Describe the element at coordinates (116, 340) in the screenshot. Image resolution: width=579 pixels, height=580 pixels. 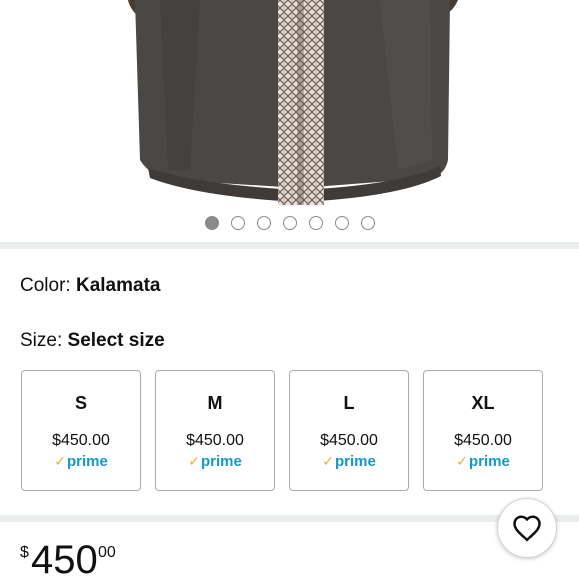
I see `size-value: Select size` at that location.